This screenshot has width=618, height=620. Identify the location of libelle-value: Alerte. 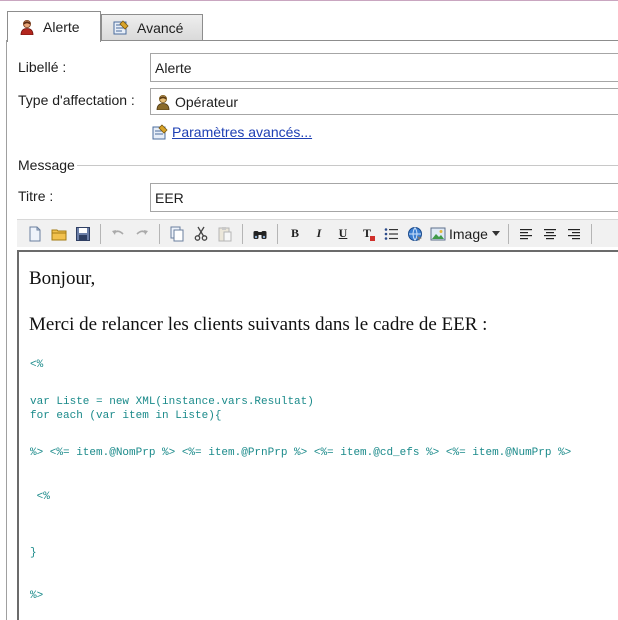
(173, 67).